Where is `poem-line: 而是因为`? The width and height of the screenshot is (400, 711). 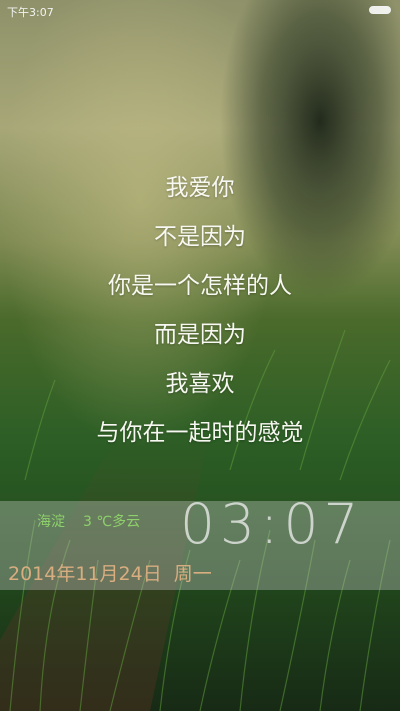 poem-line: 而是因为 is located at coordinates (200, 335).